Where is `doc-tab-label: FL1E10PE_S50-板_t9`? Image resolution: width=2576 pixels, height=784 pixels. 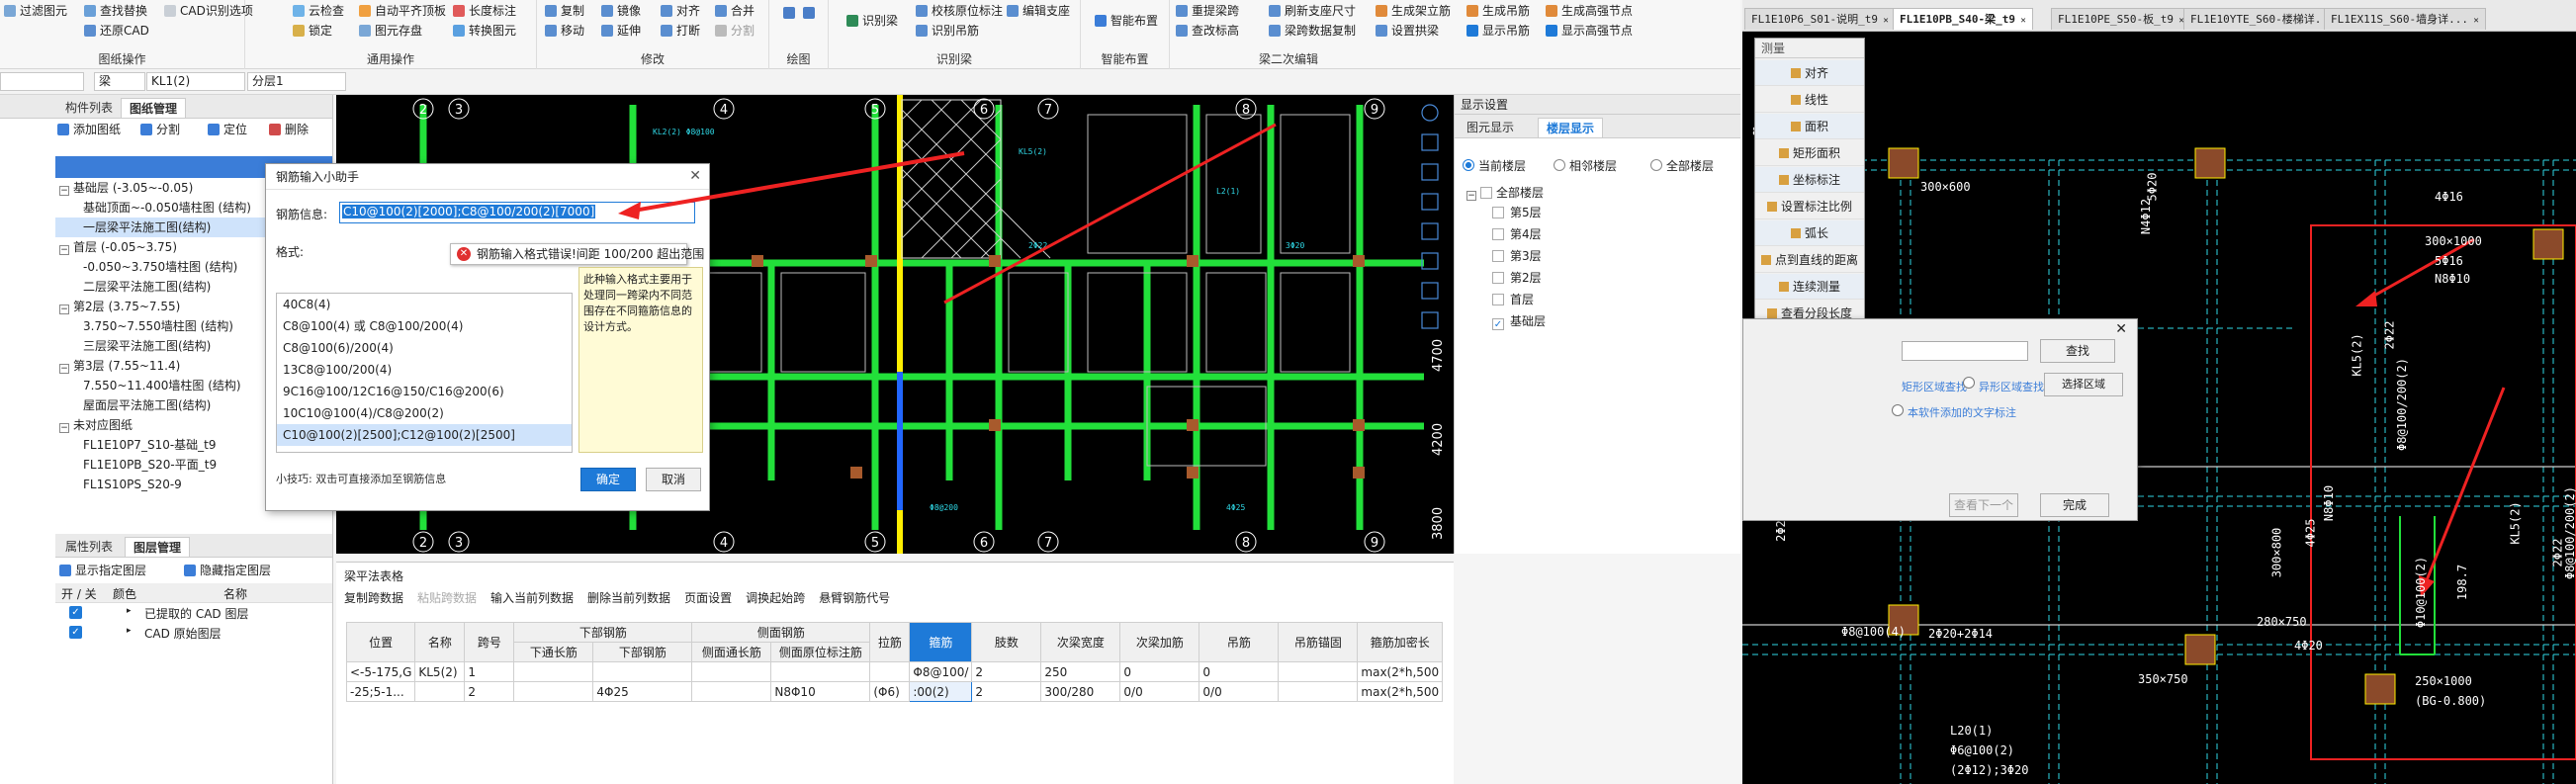 doc-tab-label: FL1E10PE_S50-板_t9 is located at coordinates (2116, 20).